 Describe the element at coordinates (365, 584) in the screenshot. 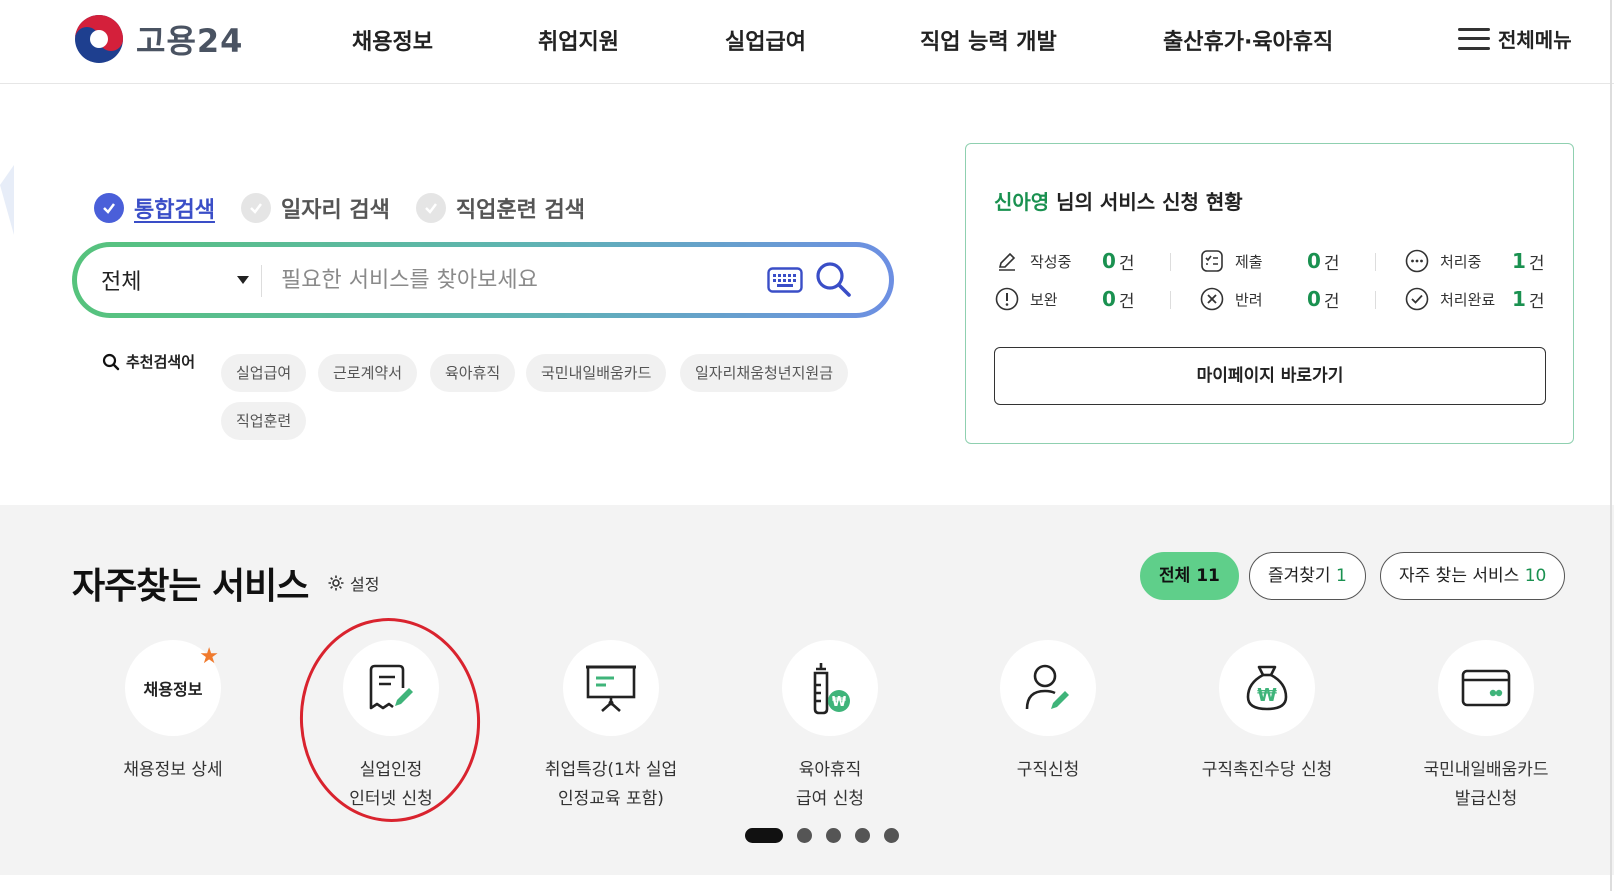

I see `settings-label: 설정` at that location.